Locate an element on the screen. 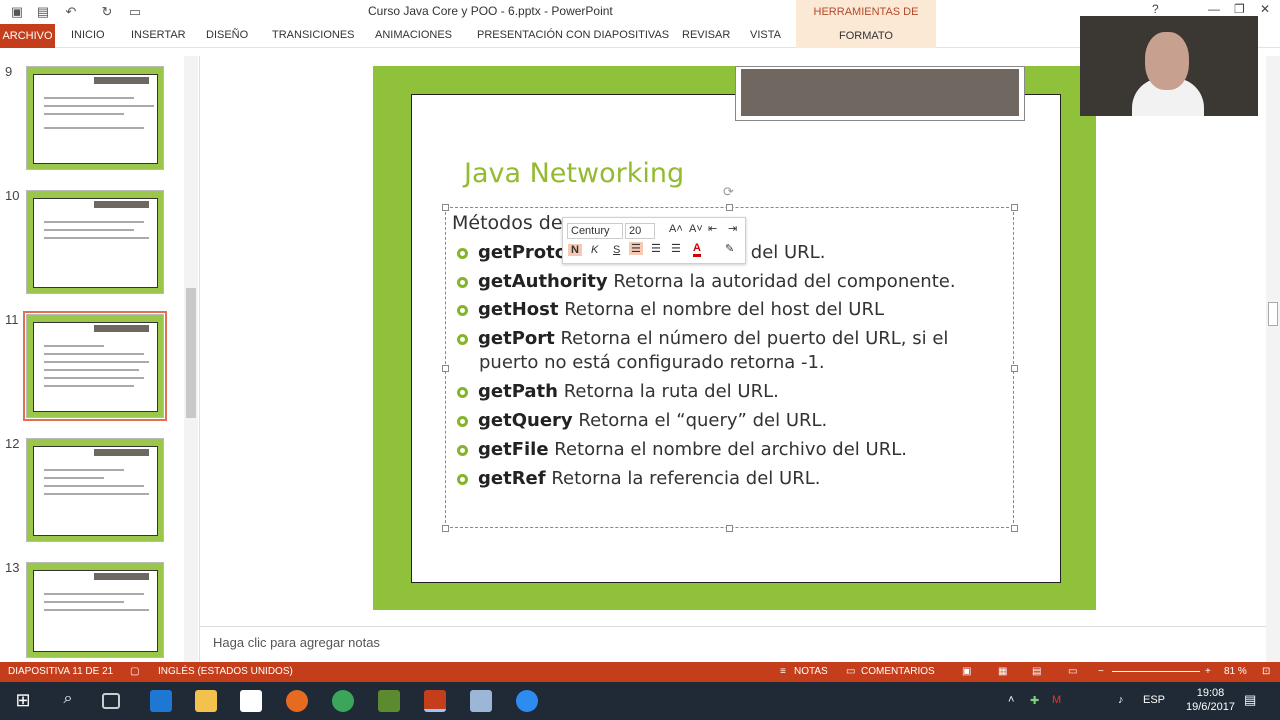 This screenshot has height=720, width=1280. notes-placeholder: Haga clic para agregar notas is located at coordinates (296, 642).